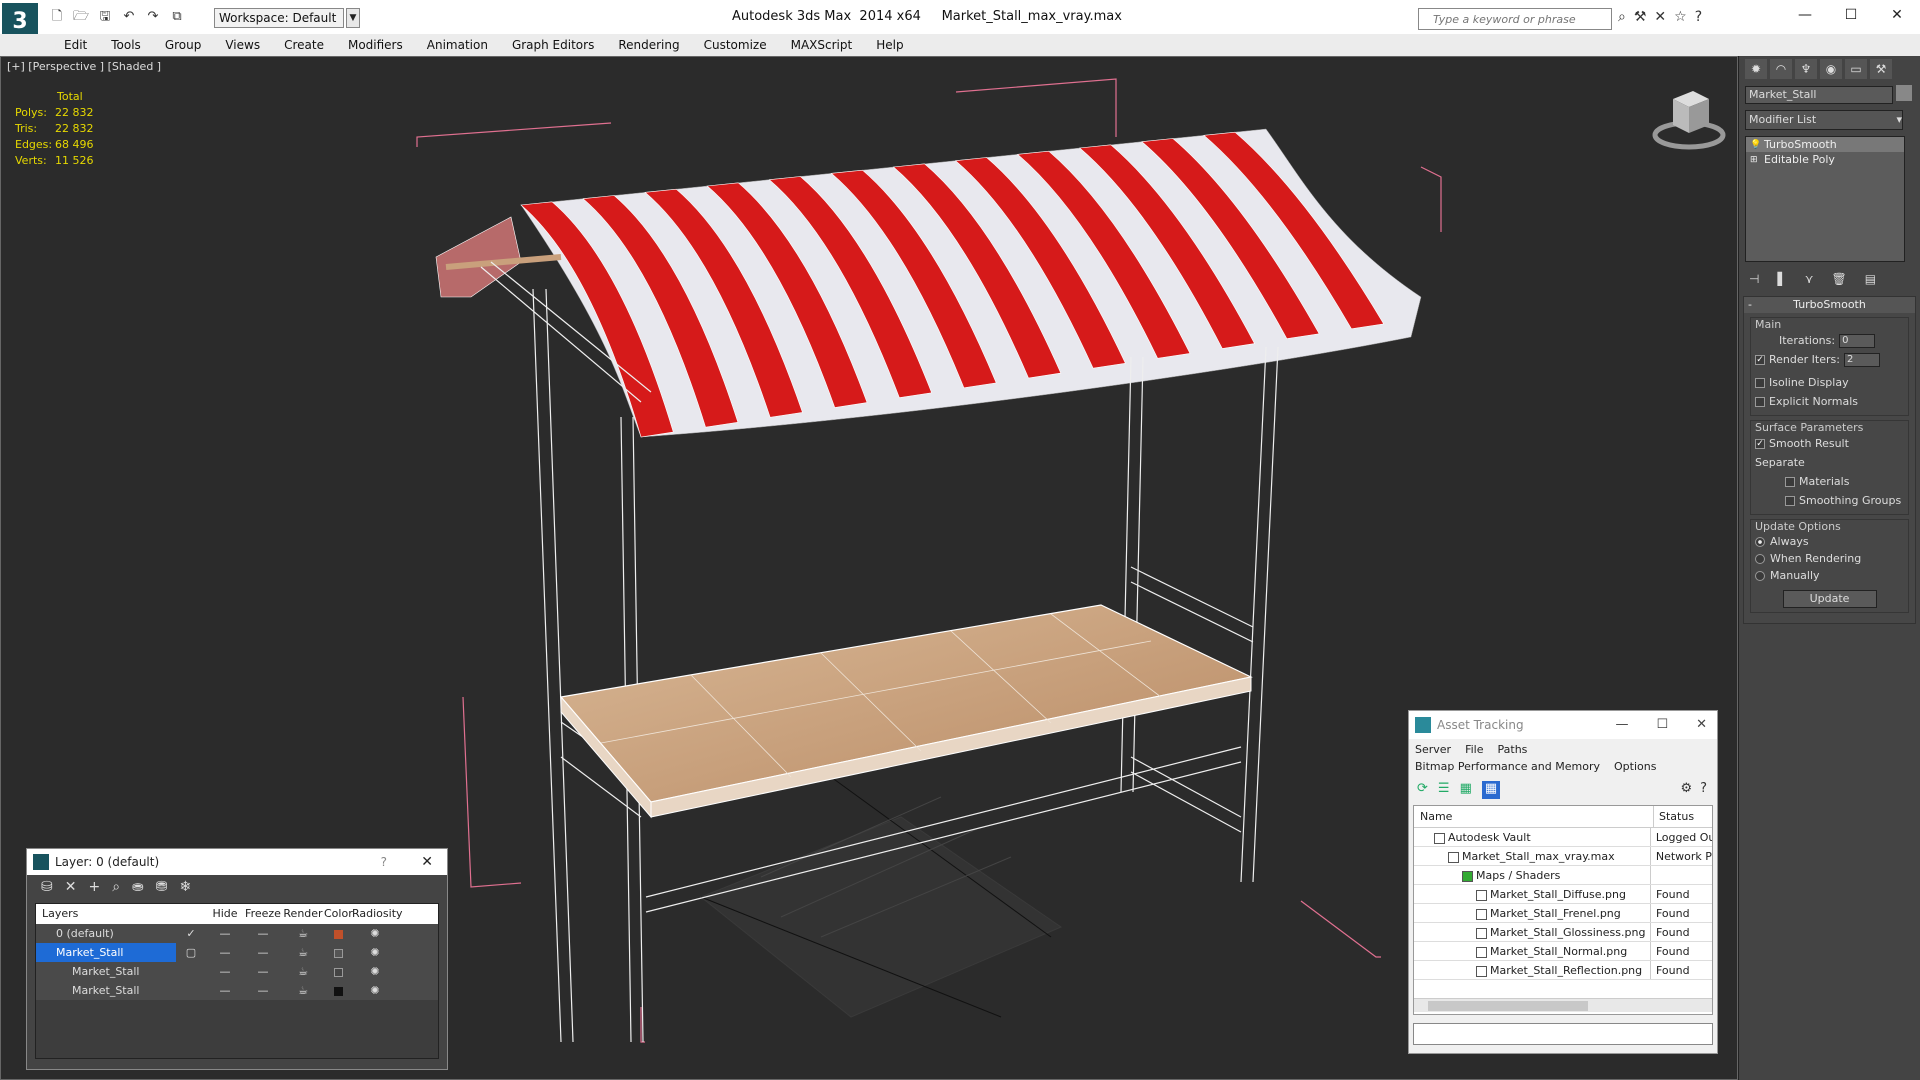  I want to click on modify-tab-icon: ◠, so click(1781, 69).